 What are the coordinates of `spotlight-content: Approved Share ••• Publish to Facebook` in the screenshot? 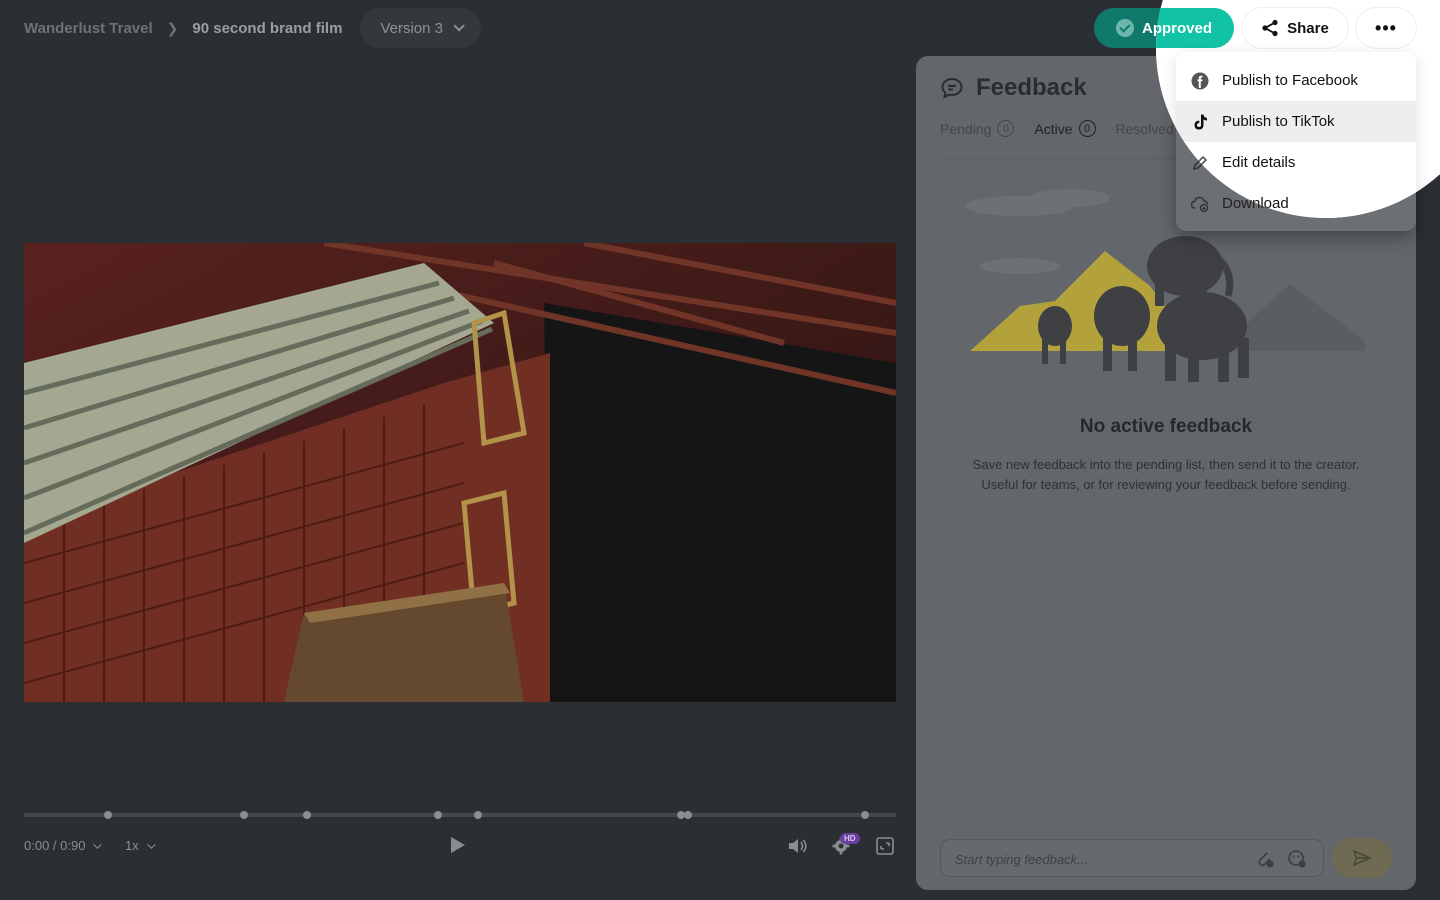 It's located at (1298, 109).